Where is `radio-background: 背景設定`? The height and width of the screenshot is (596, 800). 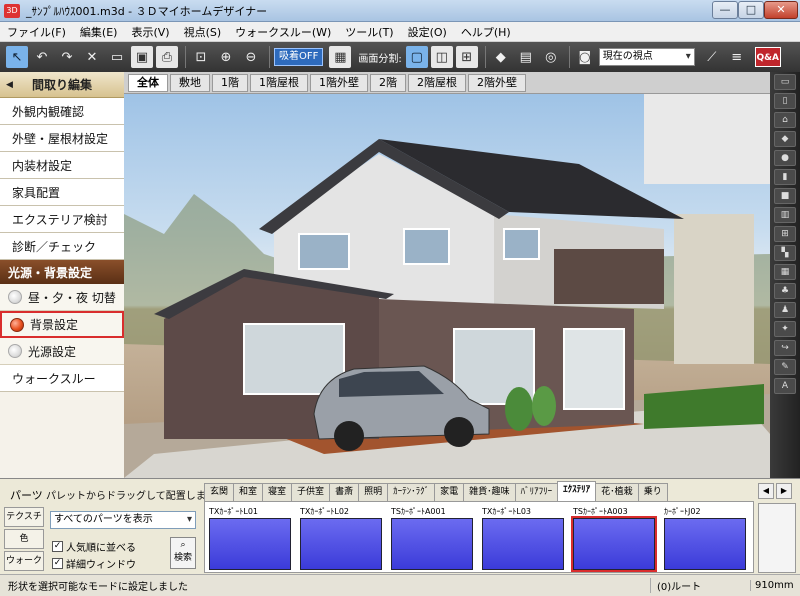
radio-background: 背景設定 is located at coordinates (62, 324).